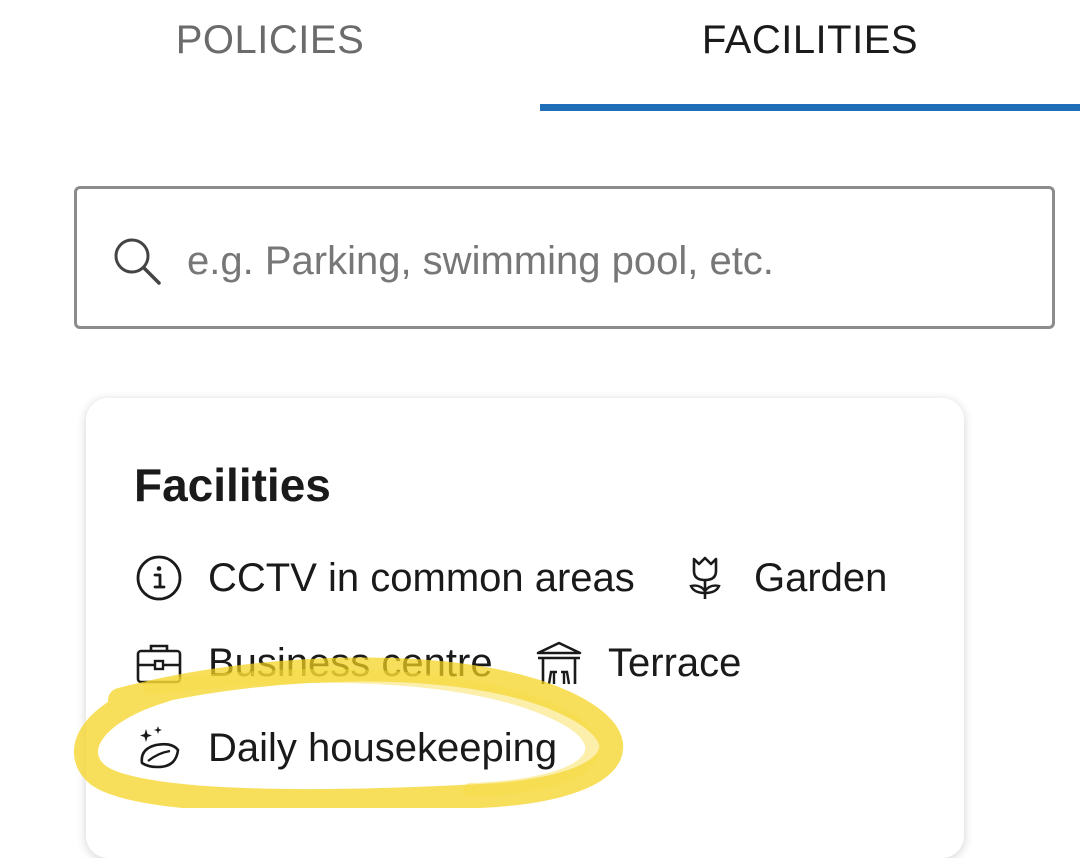  What do you see at coordinates (159, 578) in the screenshot?
I see `info-icon` at bounding box center [159, 578].